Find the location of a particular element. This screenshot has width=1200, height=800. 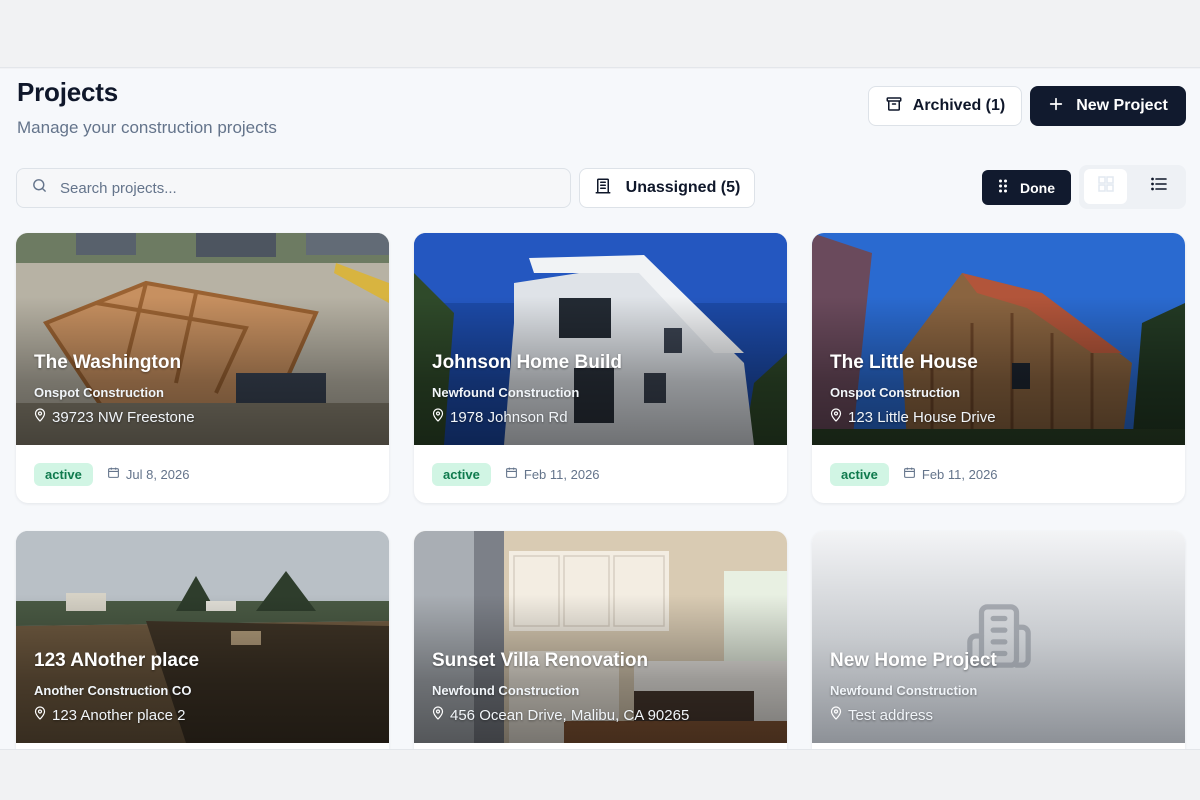

project-address: Test address is located at coordinates (881, 715).